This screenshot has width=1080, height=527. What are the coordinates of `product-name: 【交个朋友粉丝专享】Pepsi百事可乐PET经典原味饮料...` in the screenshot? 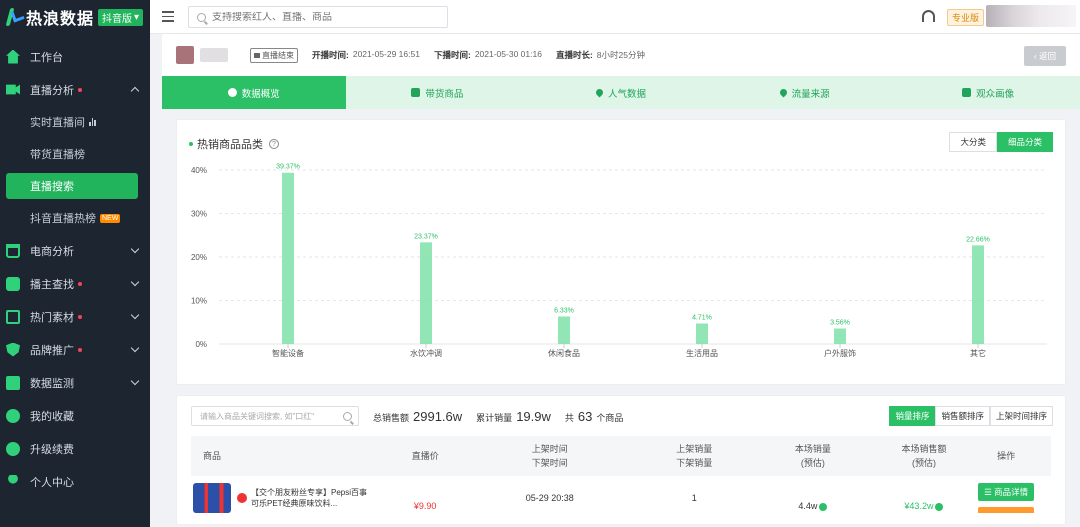 It's located at (311, 498).